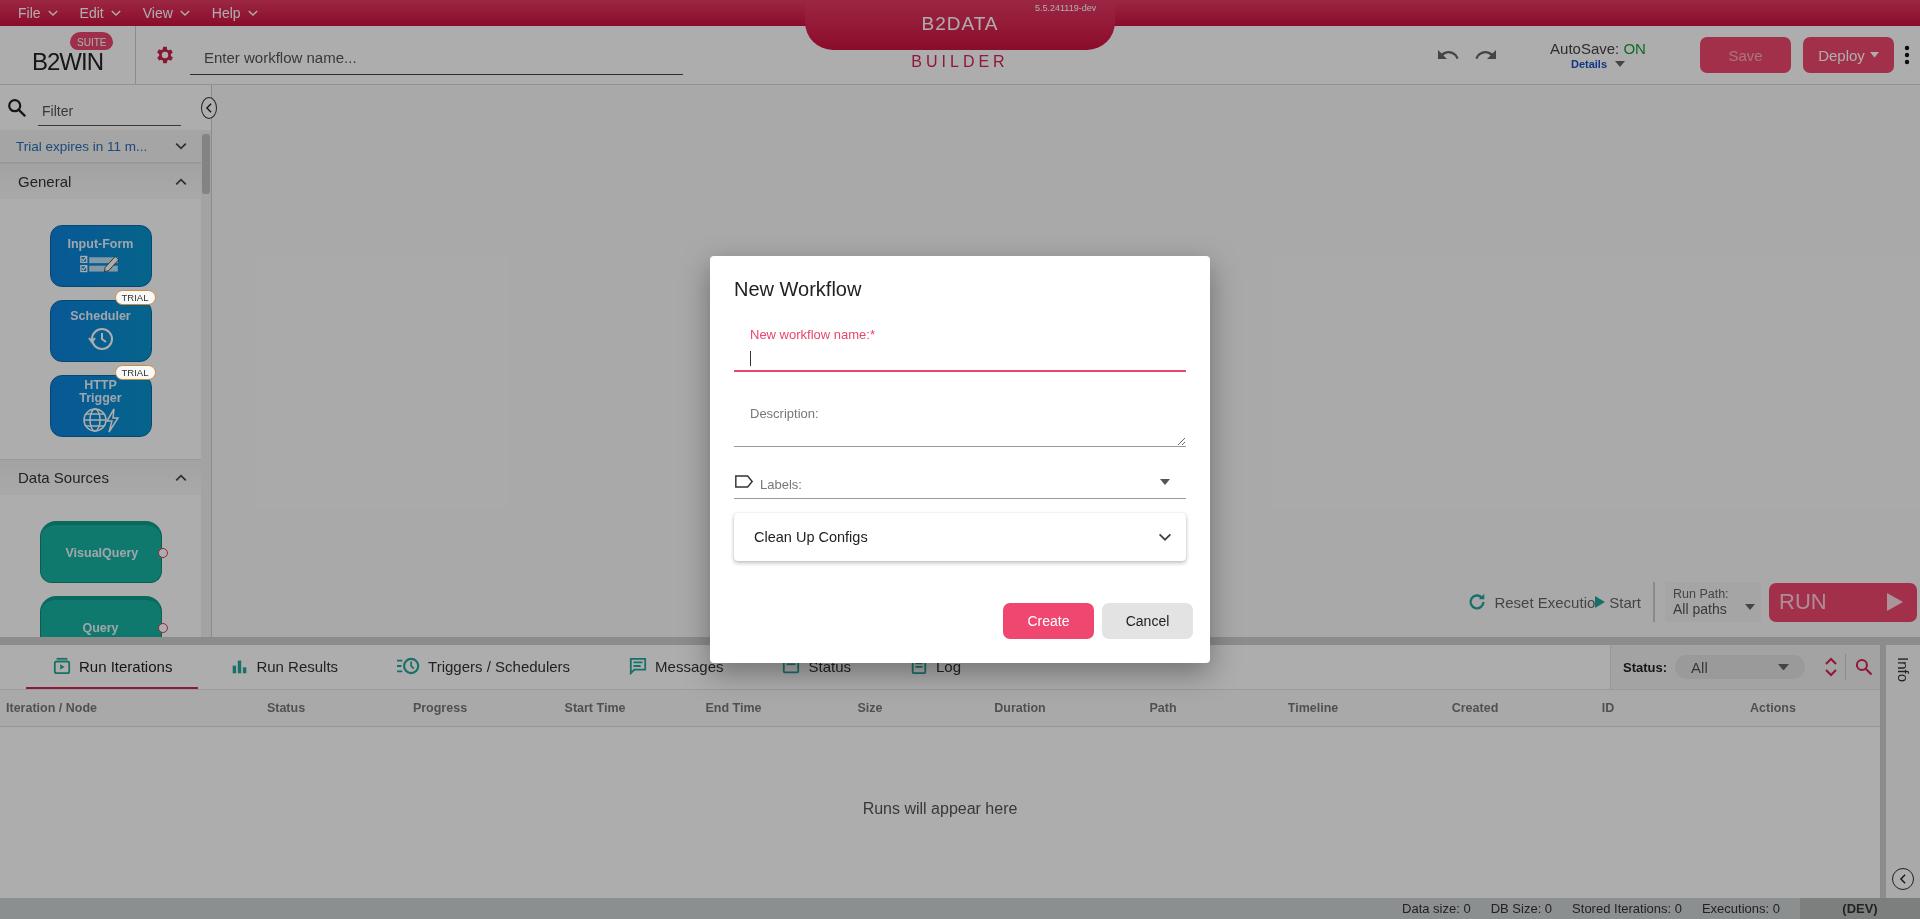  What do you see at coordinates (1625, 602) in the screenshot?
I see `start-button: Start` at bounding box center [1625, 602].